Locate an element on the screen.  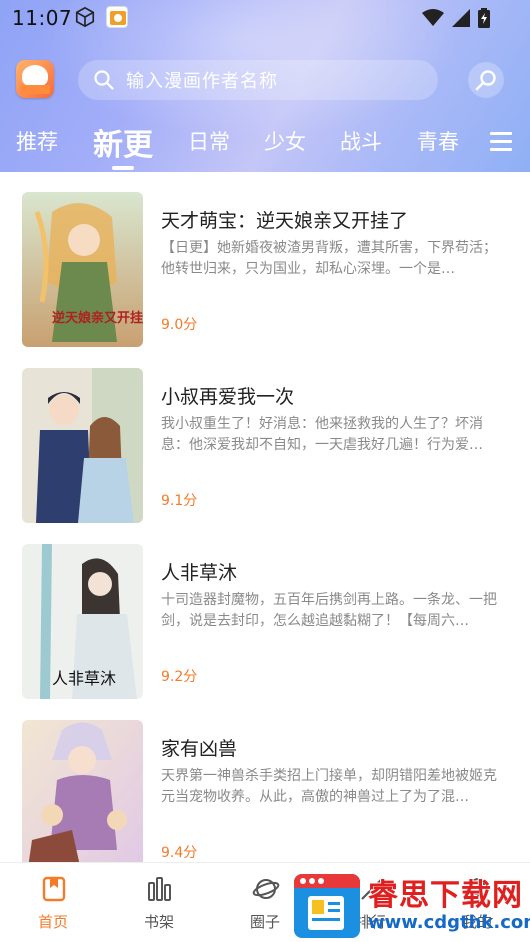
scan-button is located at coordinates (486, 80).